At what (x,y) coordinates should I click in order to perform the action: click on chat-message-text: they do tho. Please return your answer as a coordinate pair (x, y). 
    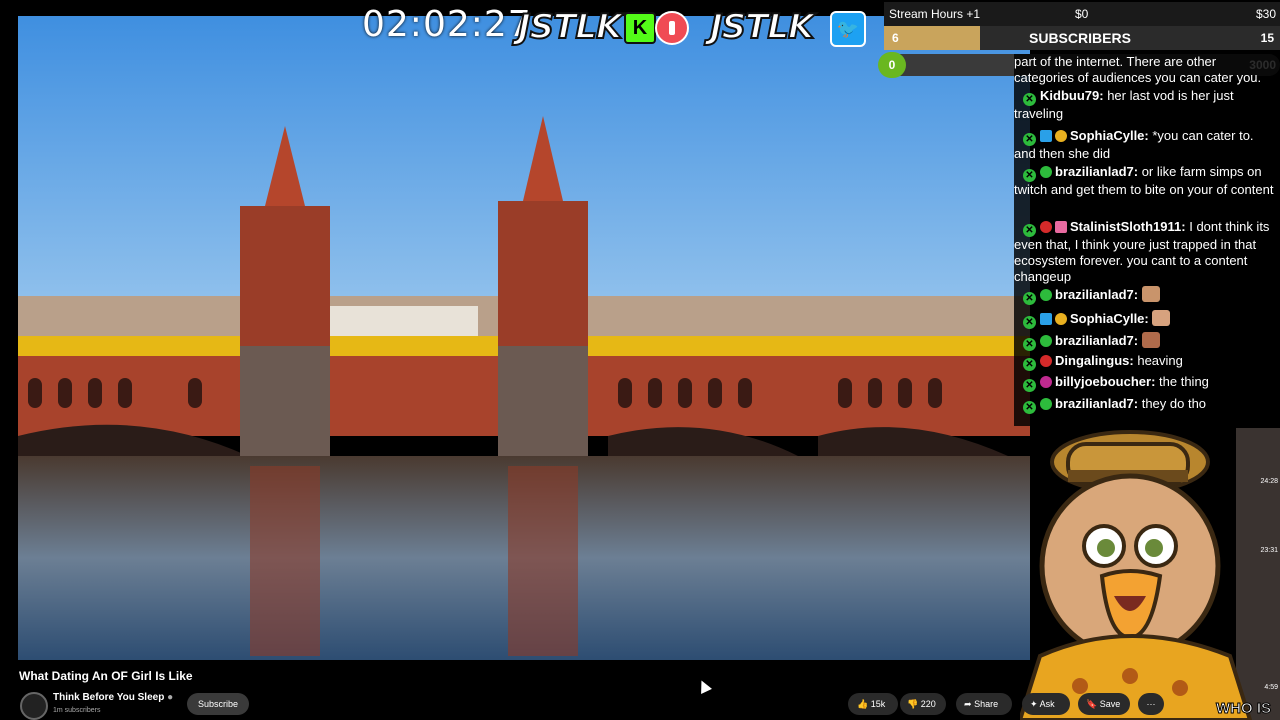
    Looking at the image, I should click on (1174, 403).